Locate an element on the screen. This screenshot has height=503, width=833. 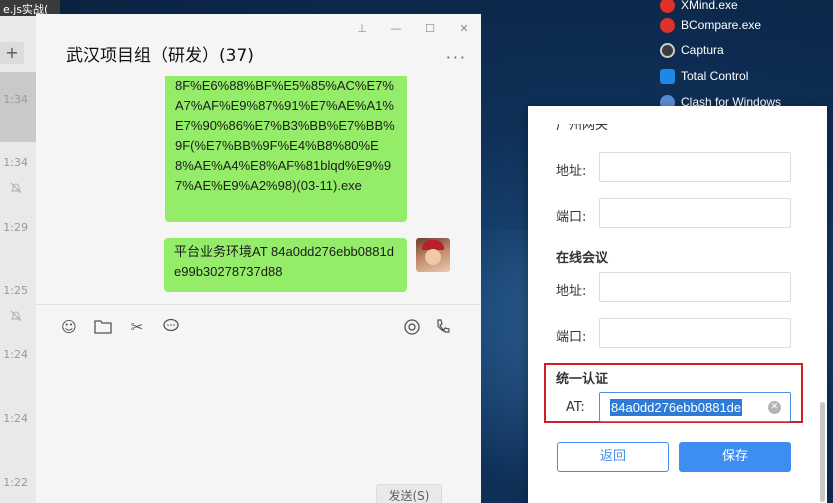
taskbar-item-total-control: Total Control is located at coordinates (704, 76).